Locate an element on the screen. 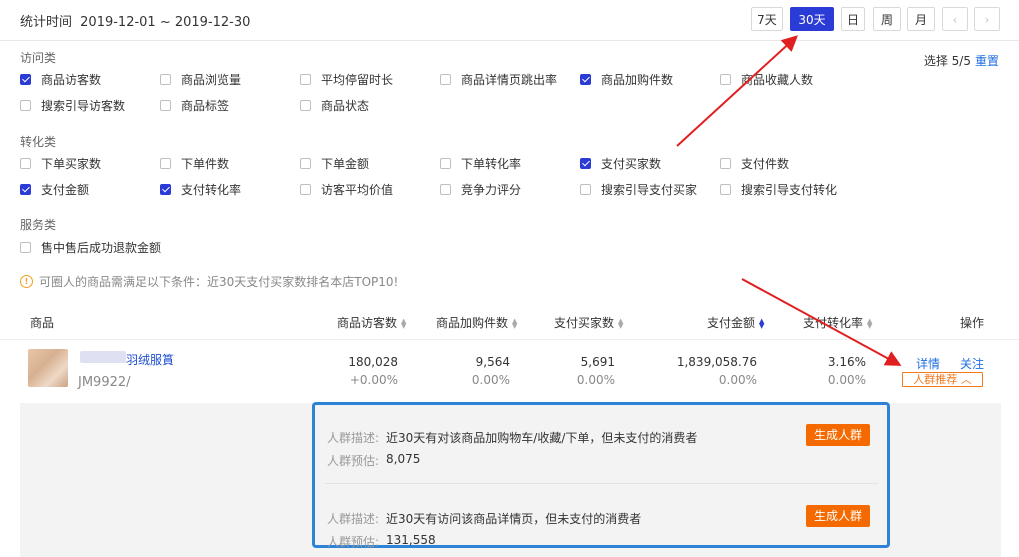 This screenshot has width=1019, height=557. arrow-to-crowd-button is located at coordinates (821, 322).